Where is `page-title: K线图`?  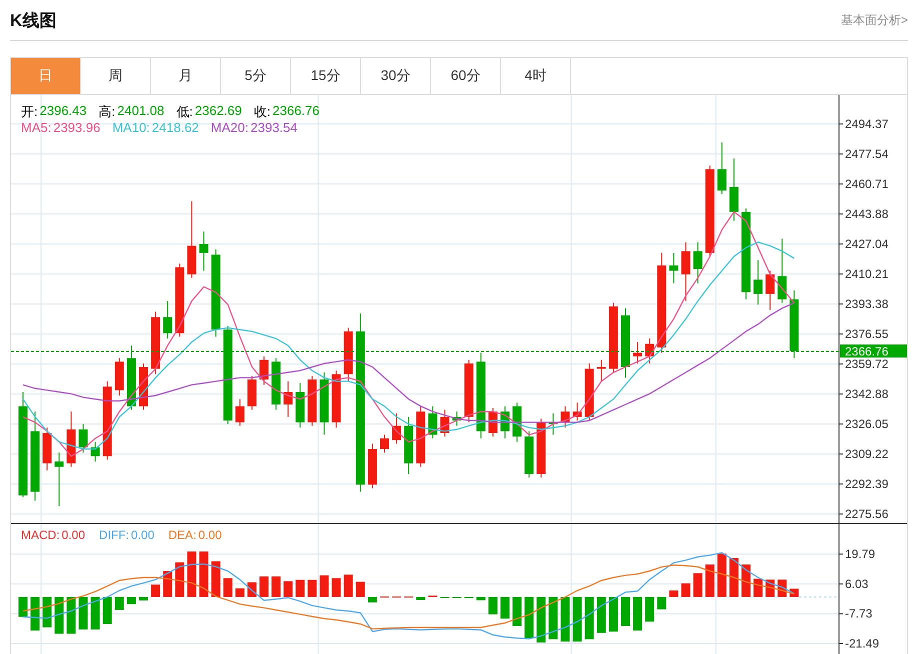 page-title: K线图 is located at coordinates (33, 21).